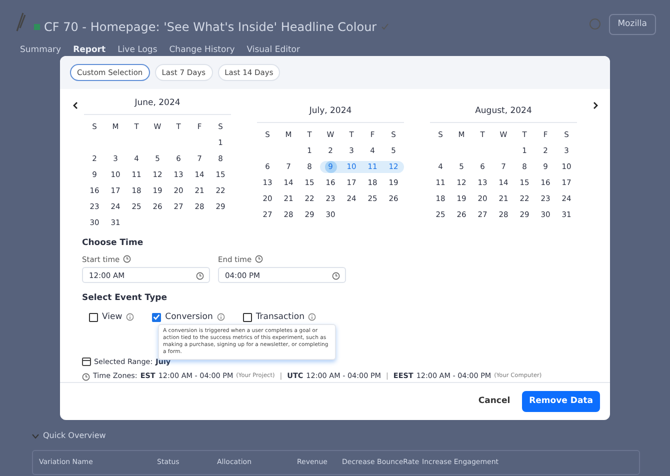 The width and height of the screenshot is (670, 476). What do you see at coordinates (89, 50) in the screenshot?
I see `tab: Report` at bounding box center [89, 50].